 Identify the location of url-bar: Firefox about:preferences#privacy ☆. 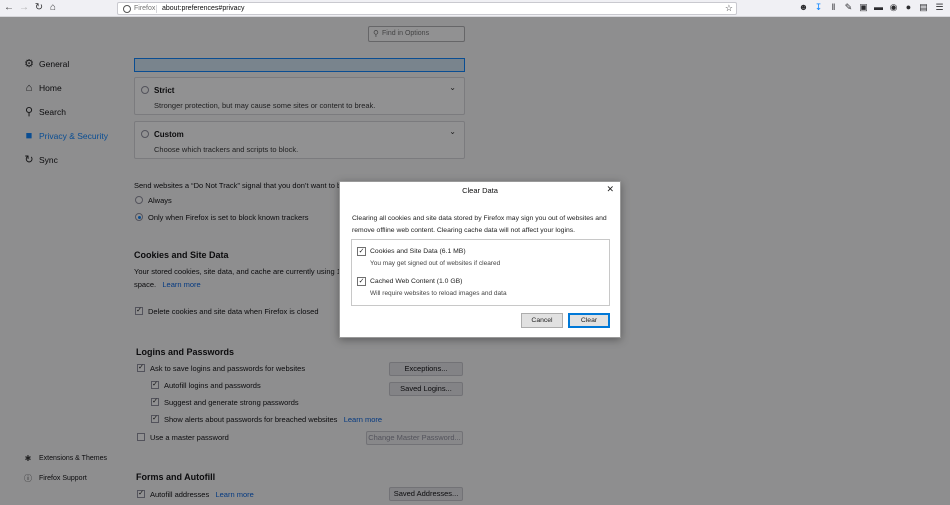
(427, 8).